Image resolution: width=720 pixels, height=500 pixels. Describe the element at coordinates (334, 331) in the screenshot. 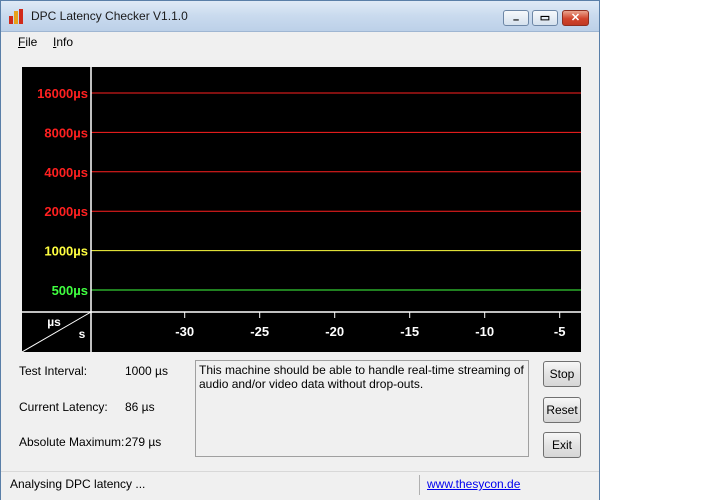

I see `x-tick-label: -20` at that location.